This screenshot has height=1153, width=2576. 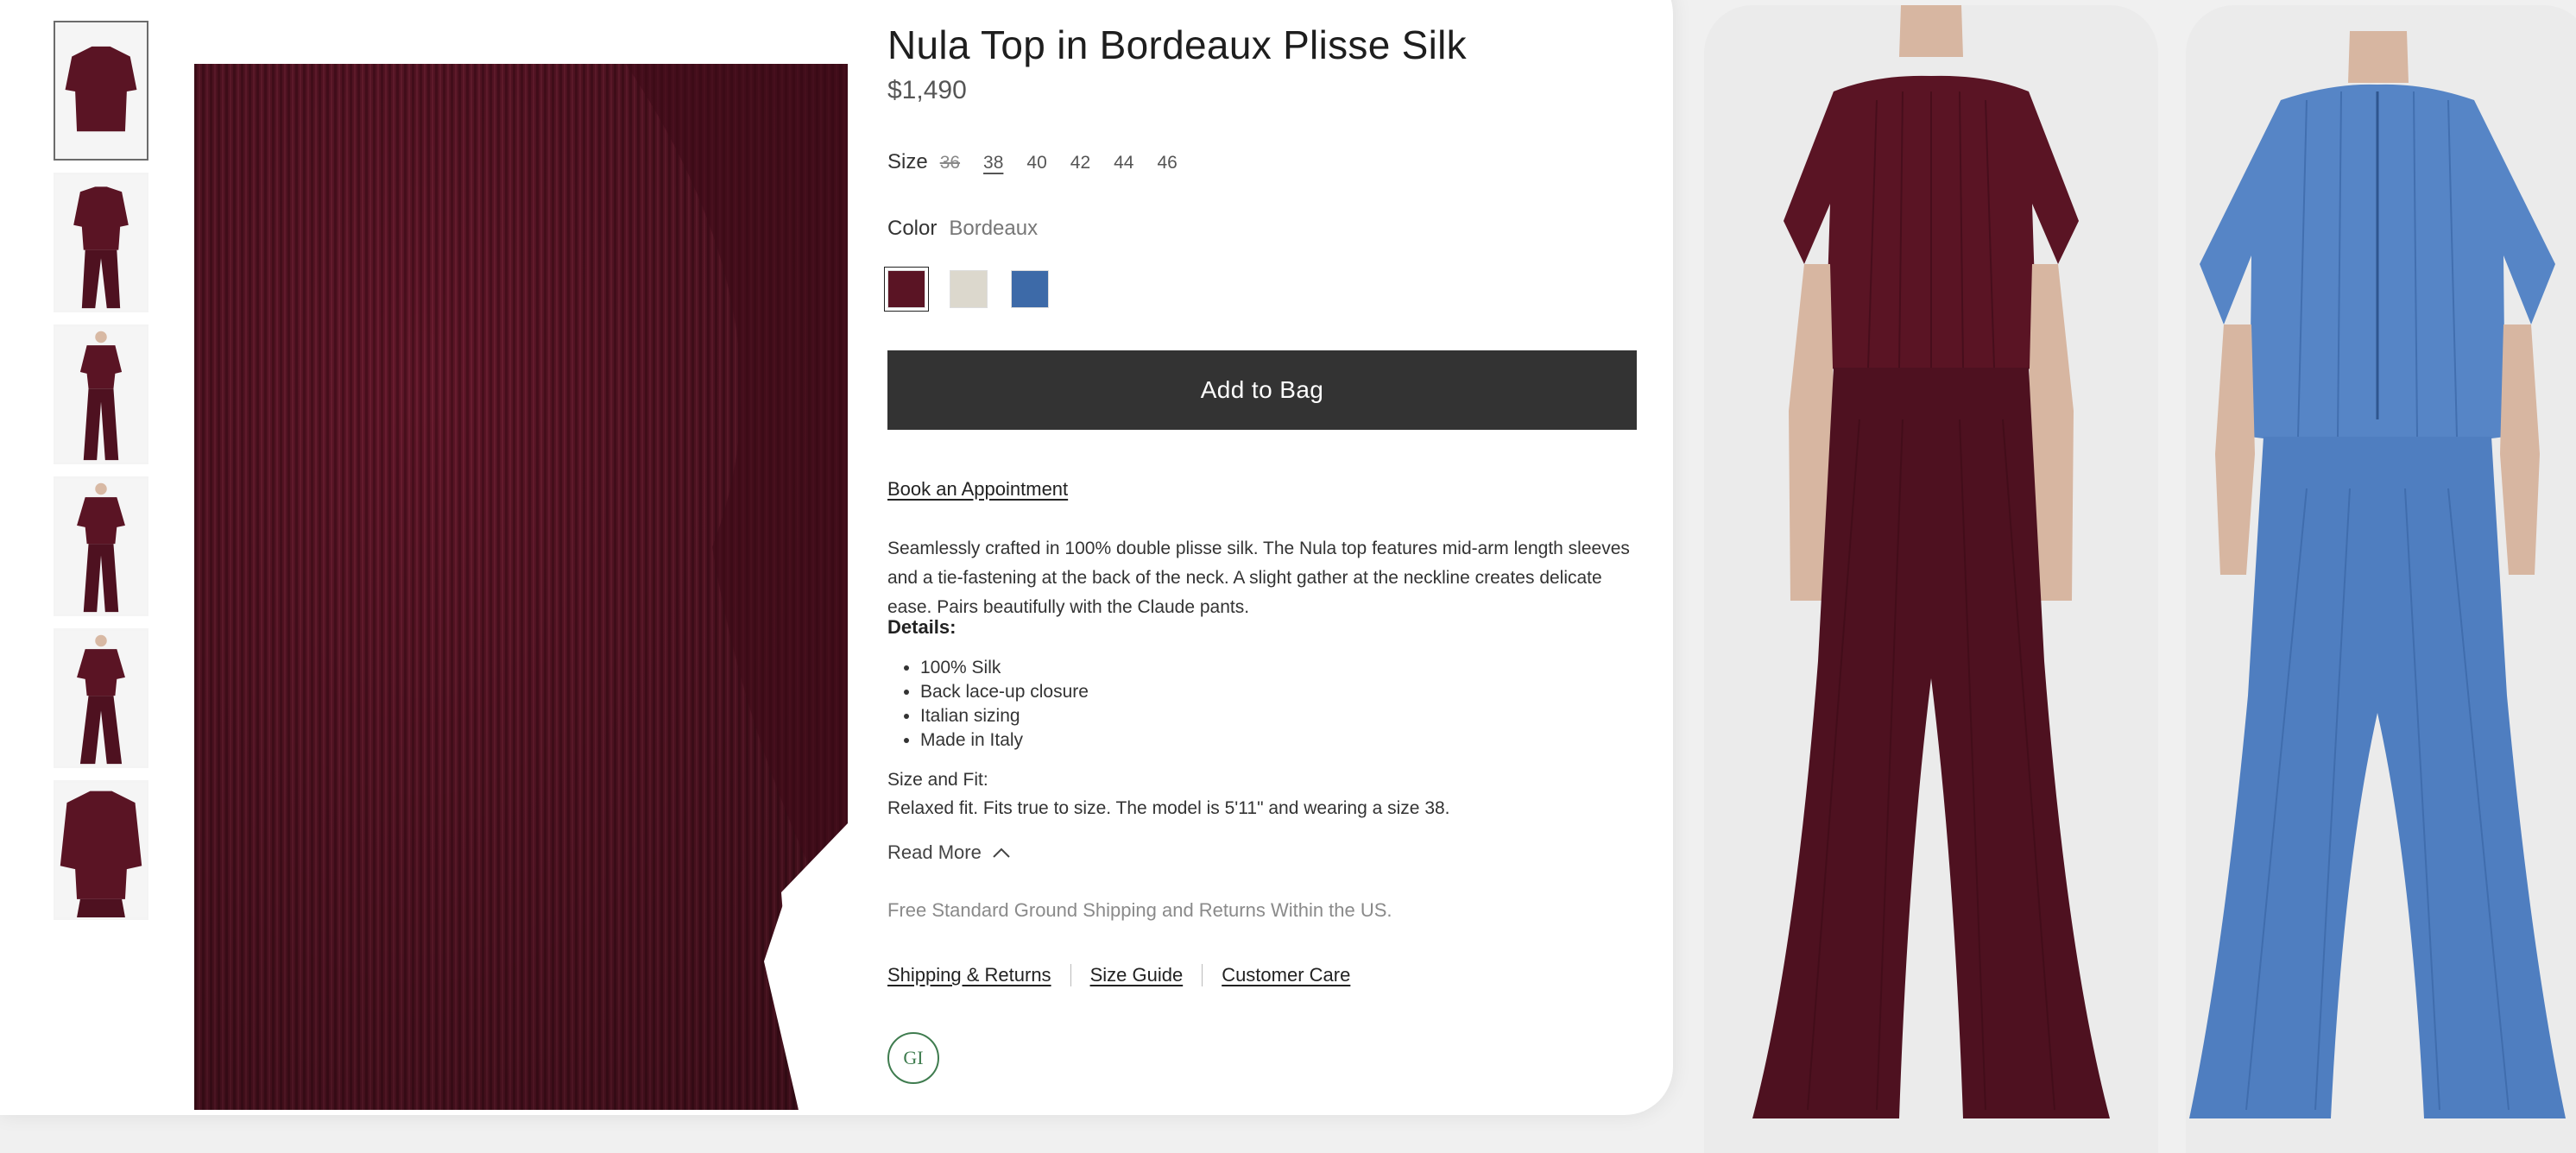 I want to click on size-option-36: 36, so click(x=950, y=163).